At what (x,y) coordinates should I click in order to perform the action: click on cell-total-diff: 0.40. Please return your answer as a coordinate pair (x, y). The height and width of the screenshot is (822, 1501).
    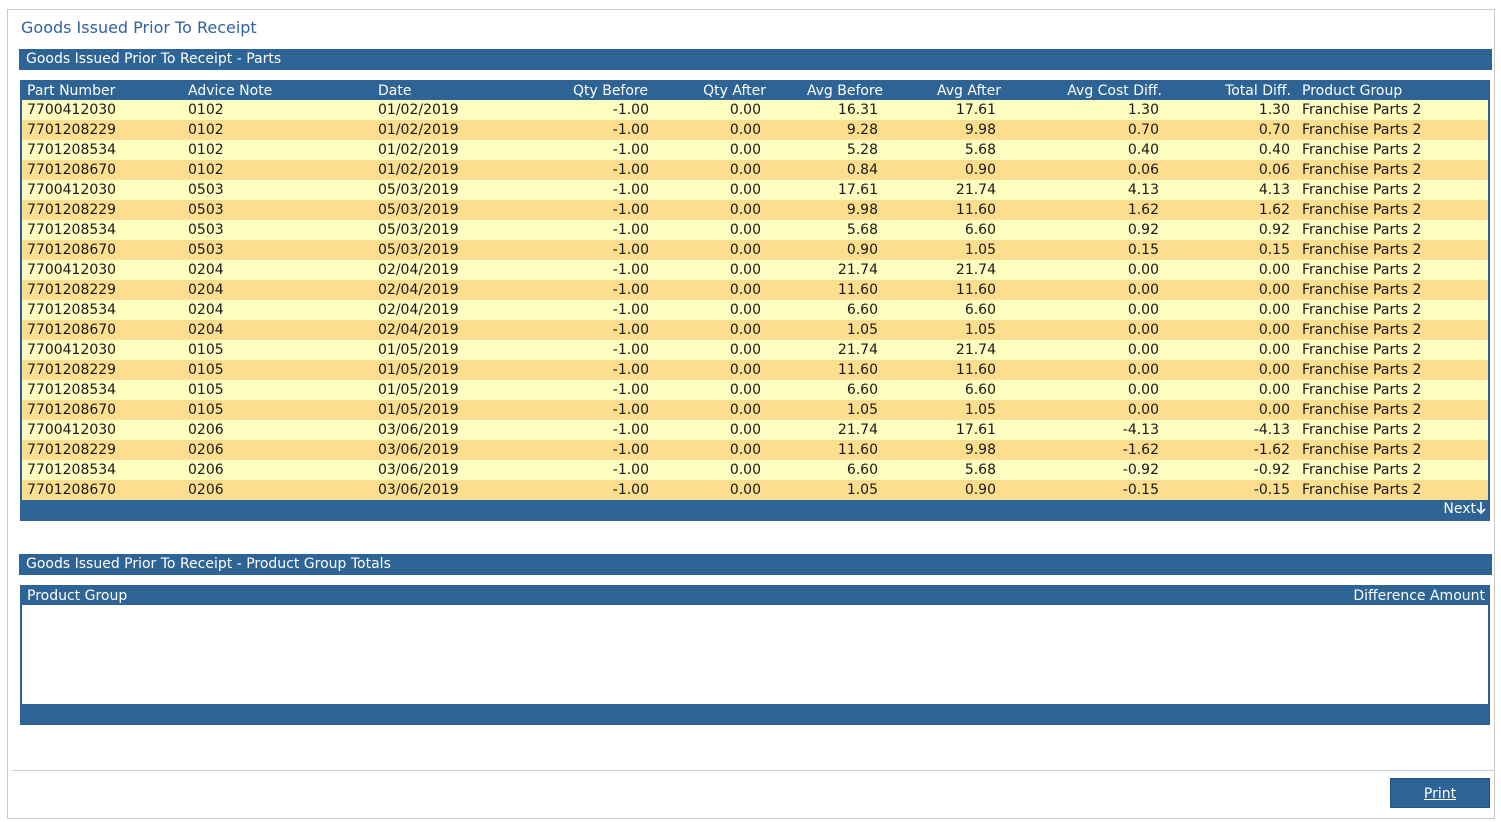
    Looking at the image, I should click on (1274, 150).